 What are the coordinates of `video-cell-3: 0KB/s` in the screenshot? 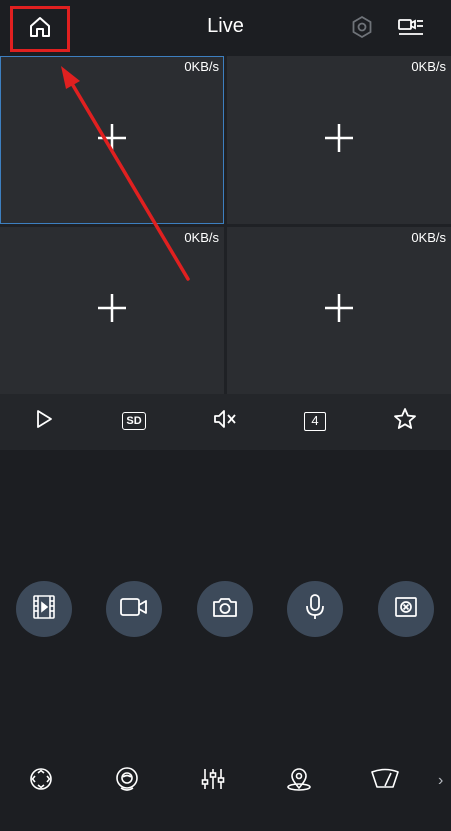 It's located at (112, 310).